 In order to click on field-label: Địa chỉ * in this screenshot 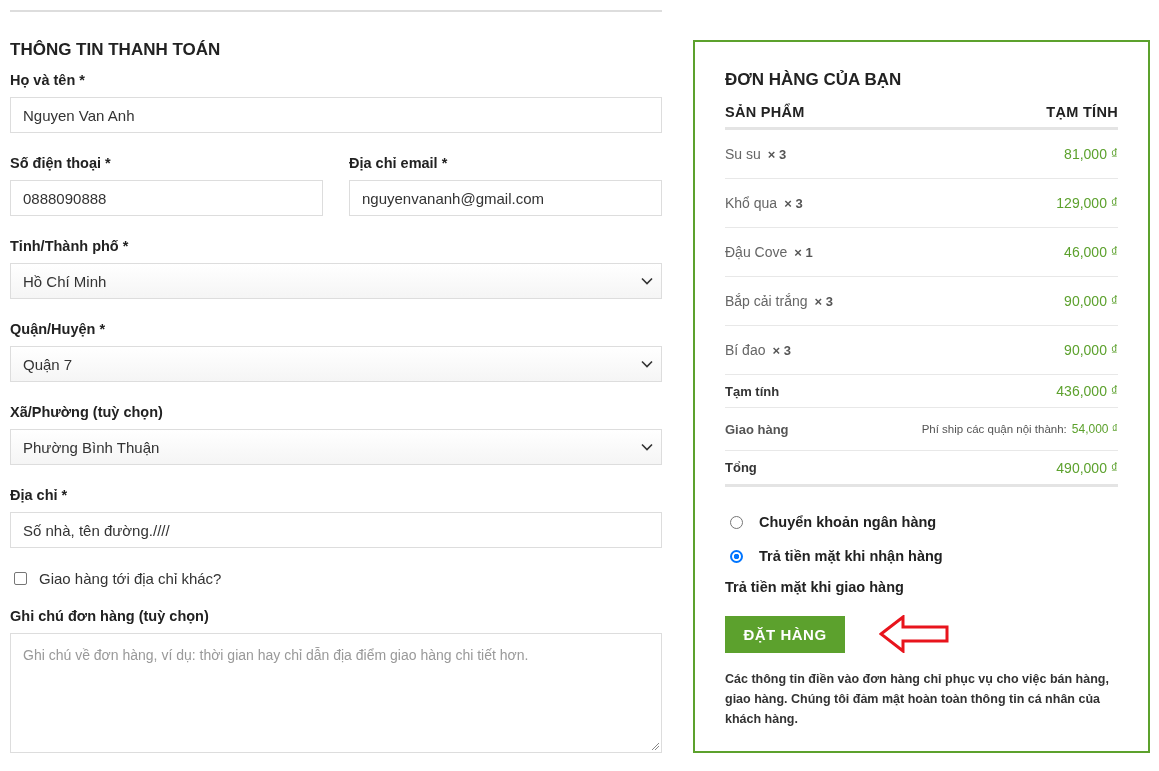, I will do `click(39, 496)`.